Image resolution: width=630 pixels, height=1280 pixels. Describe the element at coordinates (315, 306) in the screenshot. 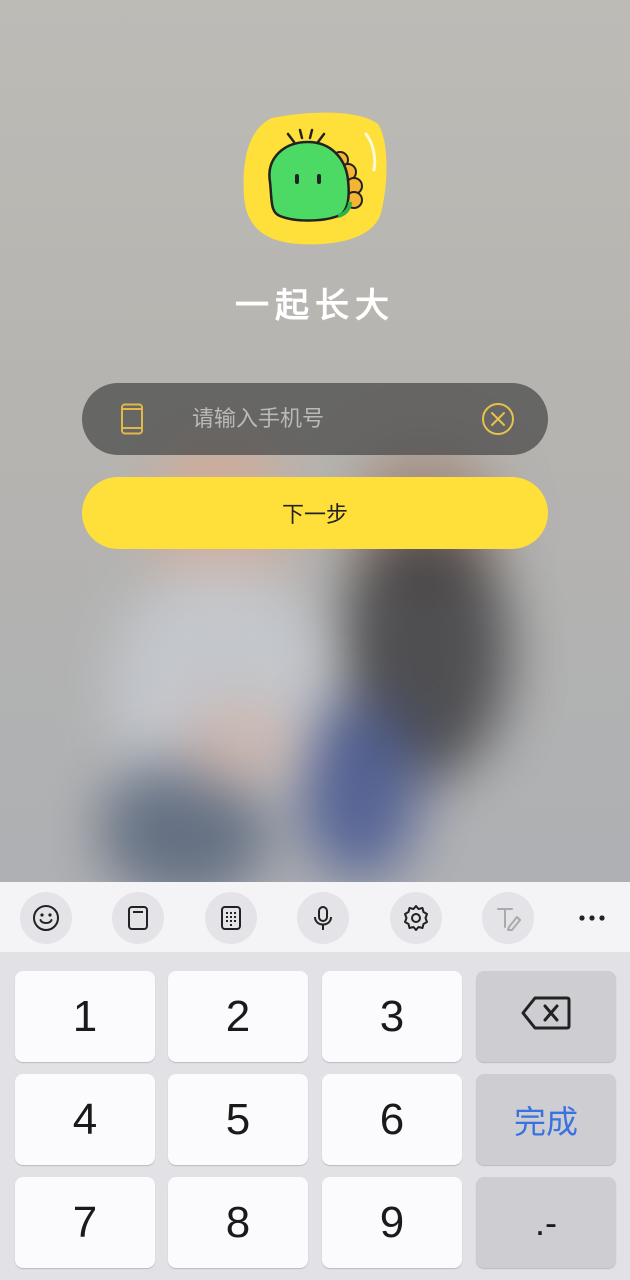

I see `app-title: 一起长大` at that location.